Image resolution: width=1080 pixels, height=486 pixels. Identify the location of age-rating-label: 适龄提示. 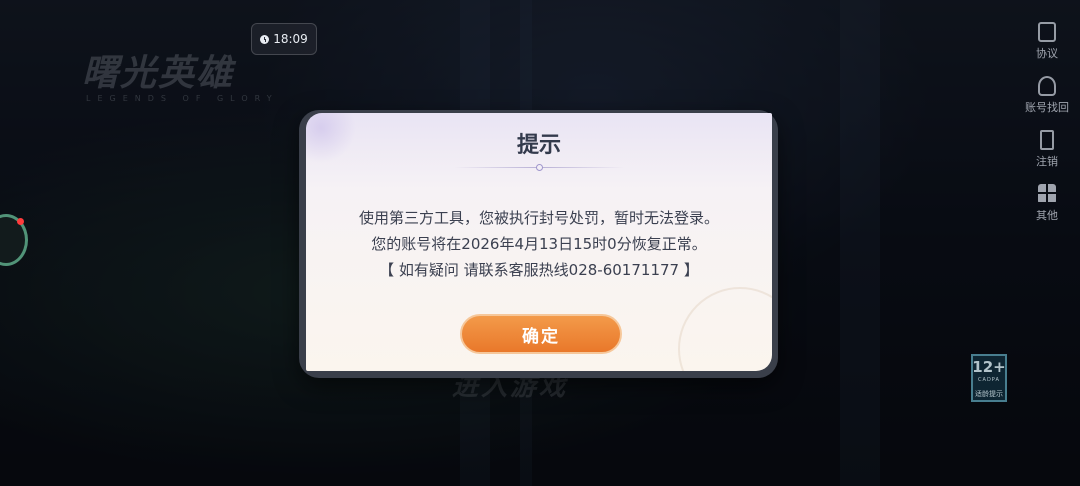
(989, 394).